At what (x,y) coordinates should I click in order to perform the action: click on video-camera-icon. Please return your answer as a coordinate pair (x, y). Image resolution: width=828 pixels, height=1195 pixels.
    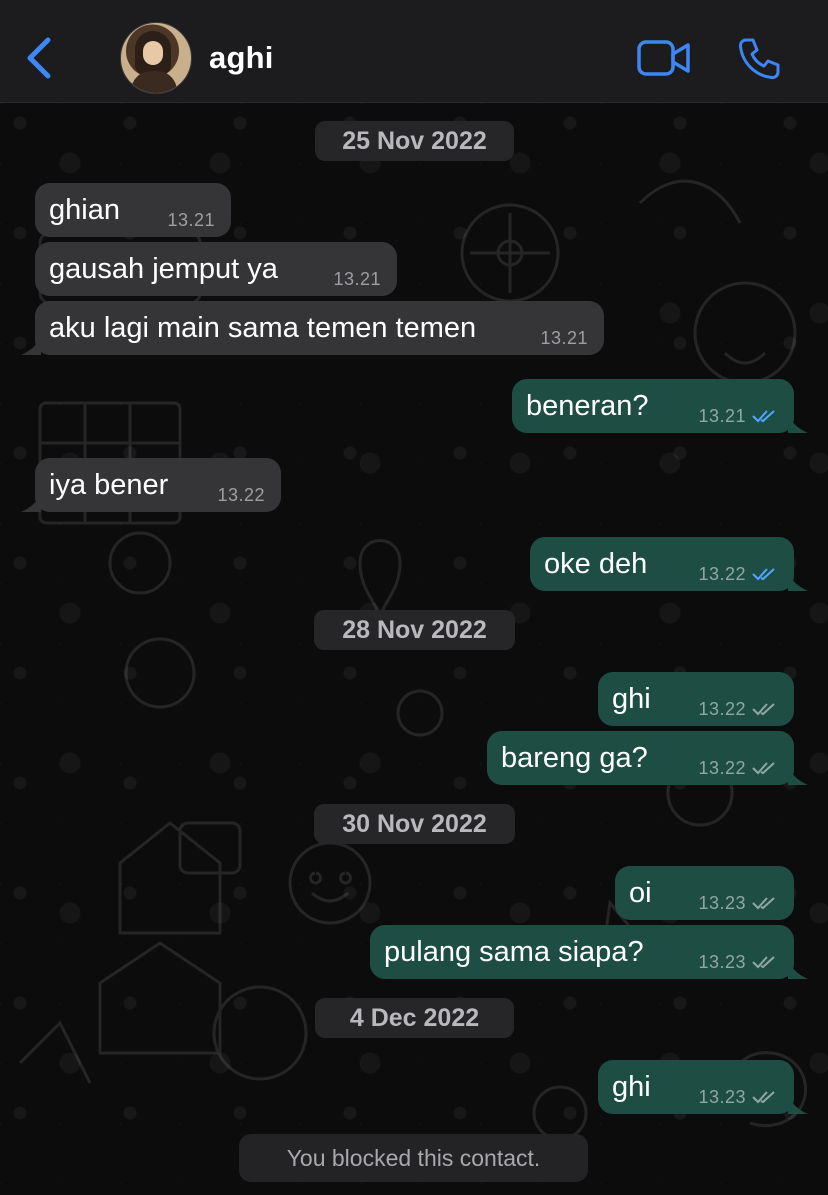
    Looking at the image, I should click on (663, 58).